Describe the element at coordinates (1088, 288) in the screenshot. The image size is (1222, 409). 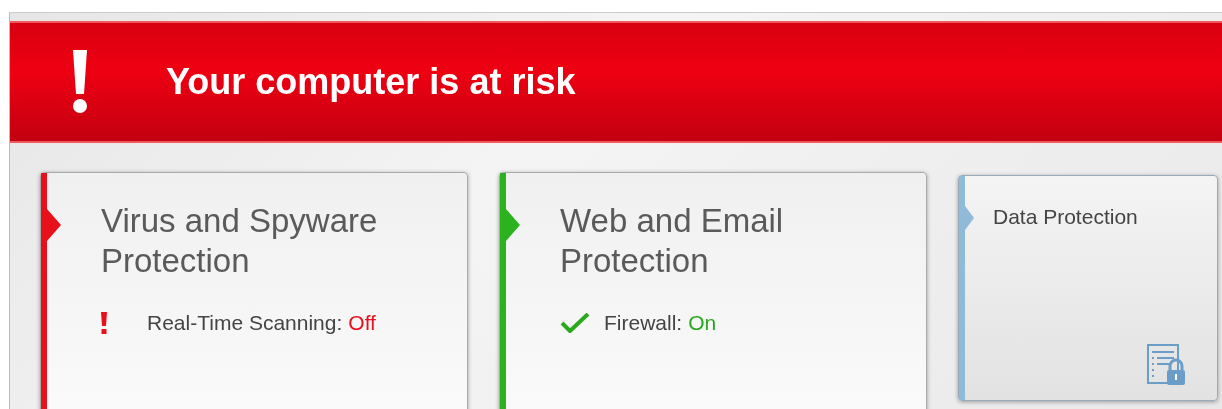
I see `protection-card: Data Protection` at that location.